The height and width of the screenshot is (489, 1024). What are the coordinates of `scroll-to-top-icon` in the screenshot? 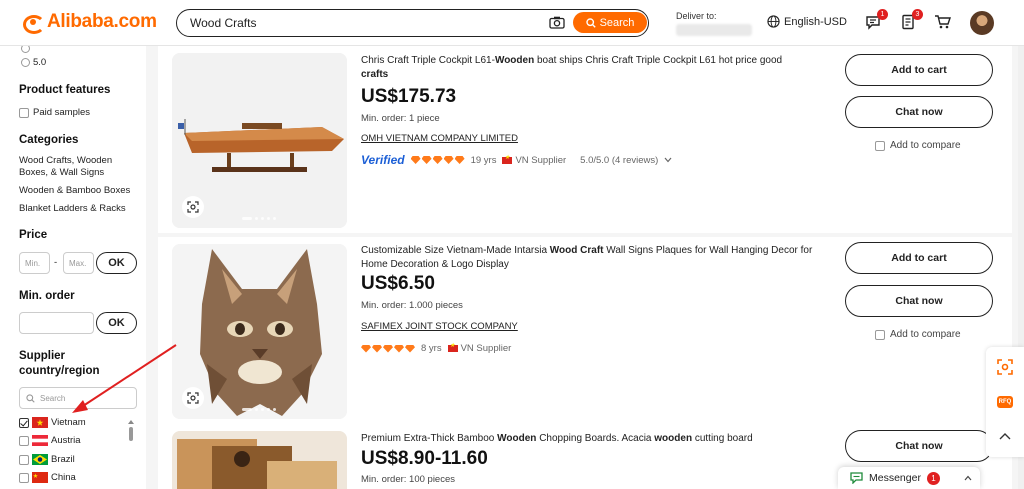 It's located at (1005, 436).